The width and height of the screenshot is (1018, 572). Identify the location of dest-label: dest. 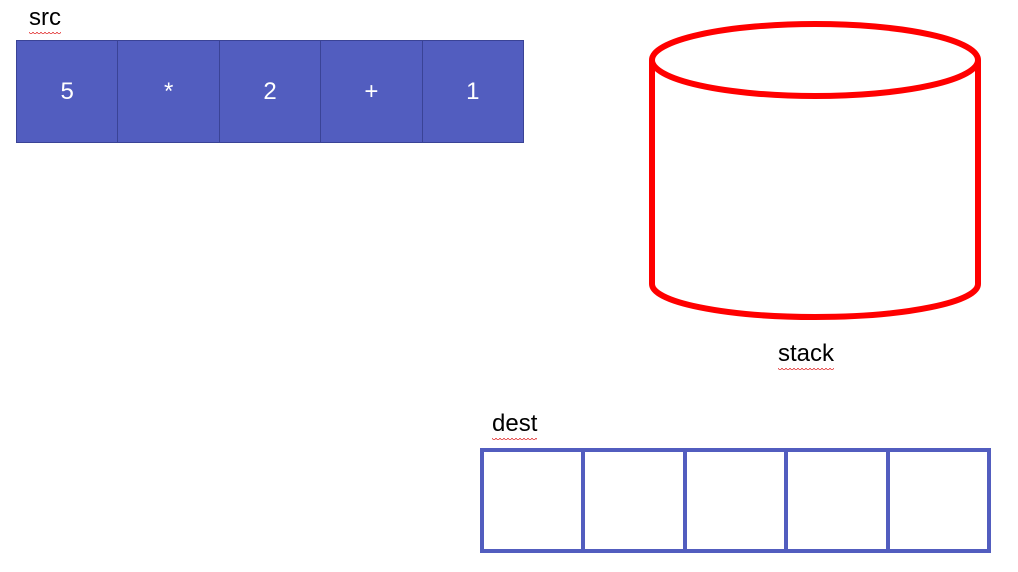
(515, 426).